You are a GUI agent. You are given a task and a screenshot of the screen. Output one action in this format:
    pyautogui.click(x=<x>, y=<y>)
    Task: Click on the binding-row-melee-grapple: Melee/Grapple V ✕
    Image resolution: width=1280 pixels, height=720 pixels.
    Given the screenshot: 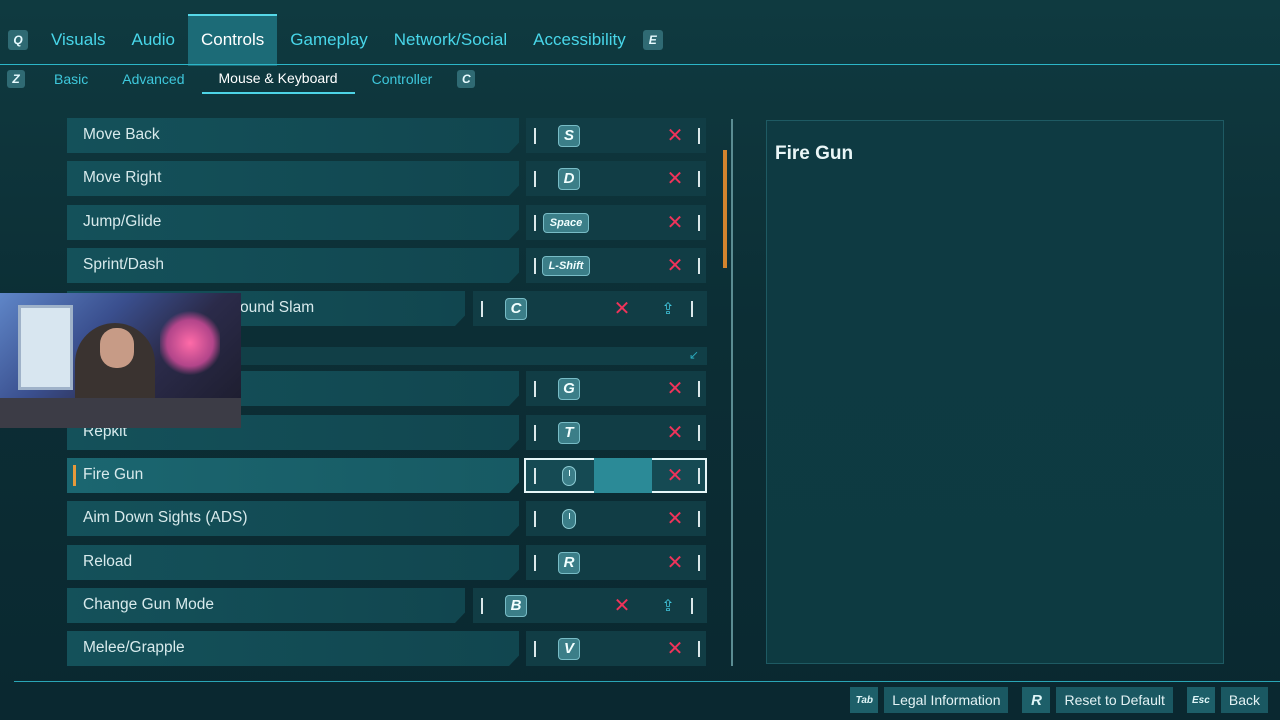 What is the action you would take?
    pyautogui.click(x=387, y=648)
    